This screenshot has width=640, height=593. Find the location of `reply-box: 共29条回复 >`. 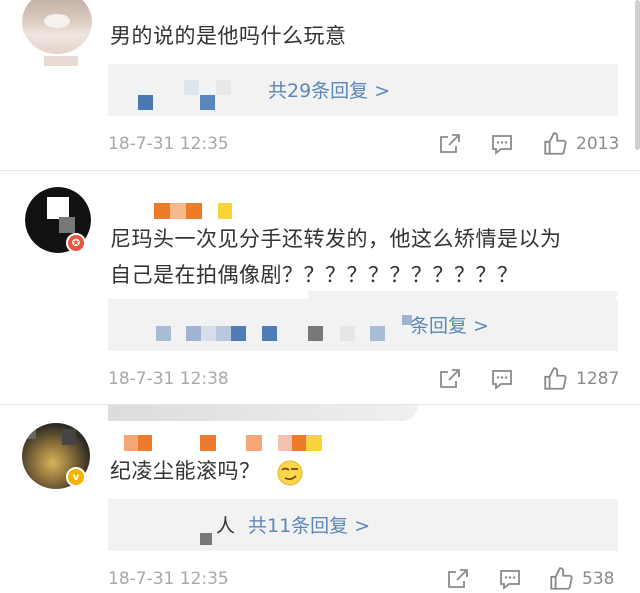

reply-box: 共29条回复 > is located at coordinates (363, 90).